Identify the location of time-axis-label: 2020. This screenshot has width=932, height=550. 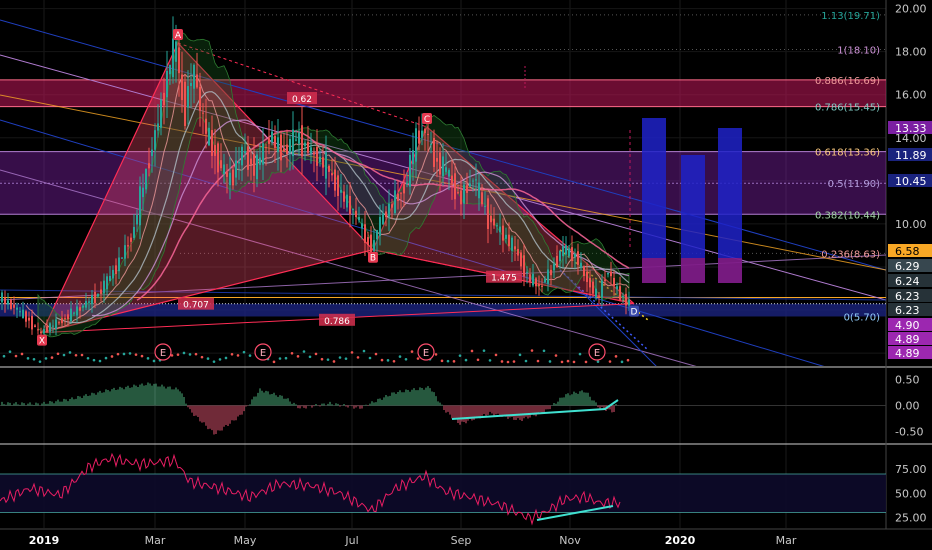
(680, 540).